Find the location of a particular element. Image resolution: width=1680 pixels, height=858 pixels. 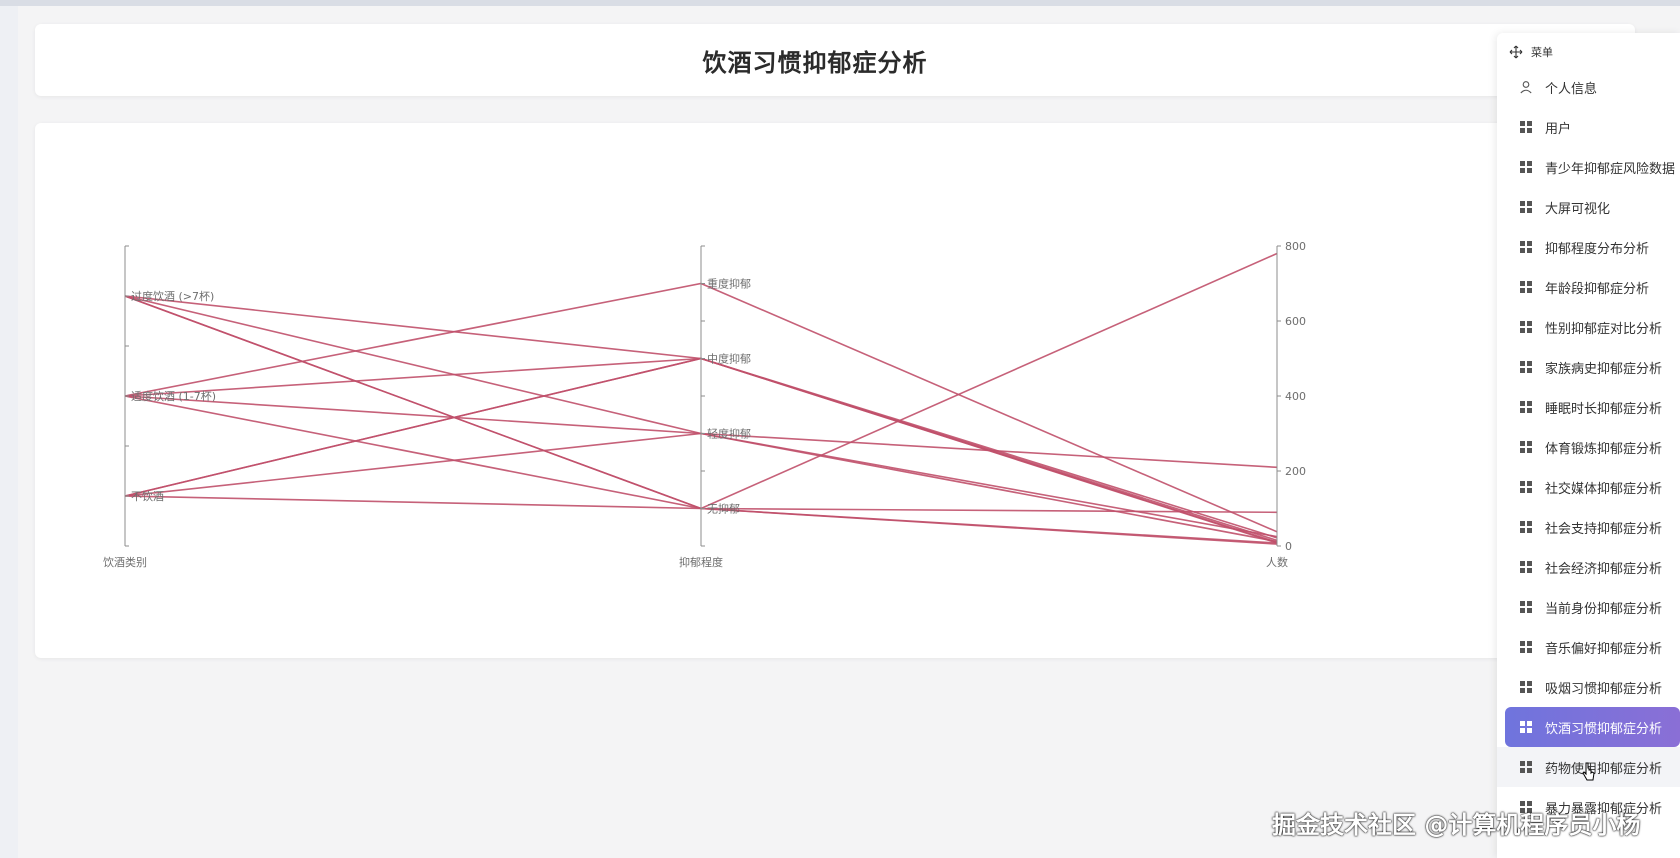

page-title: 饮酒习惯抑郁症分析 is located at coordinates (815, 62).